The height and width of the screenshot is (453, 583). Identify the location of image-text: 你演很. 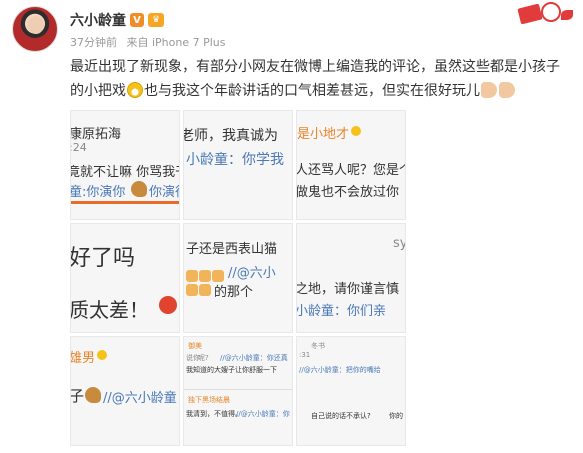
(164, 192).